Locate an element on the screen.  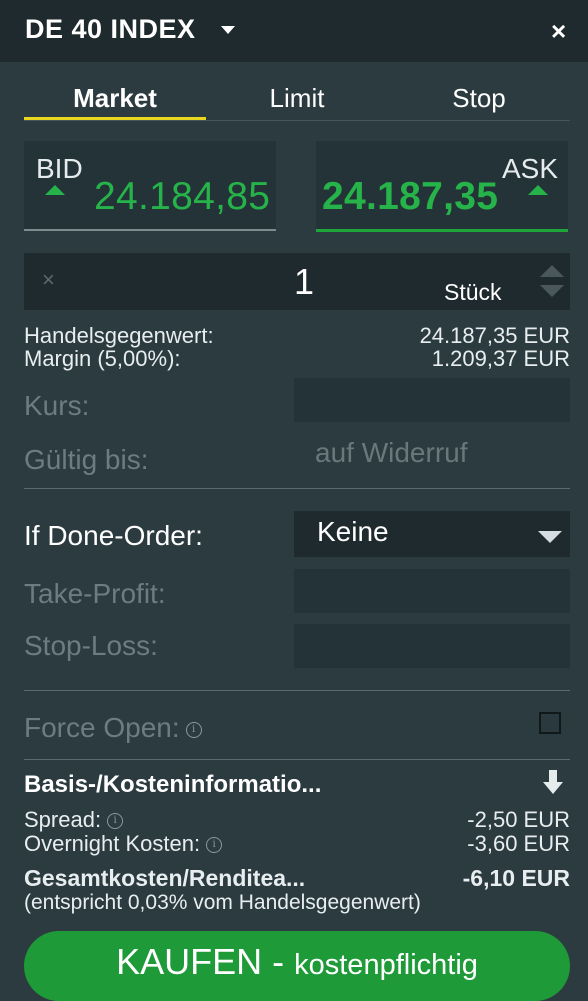
tab-market: Market is located at coordinates (115, 100).